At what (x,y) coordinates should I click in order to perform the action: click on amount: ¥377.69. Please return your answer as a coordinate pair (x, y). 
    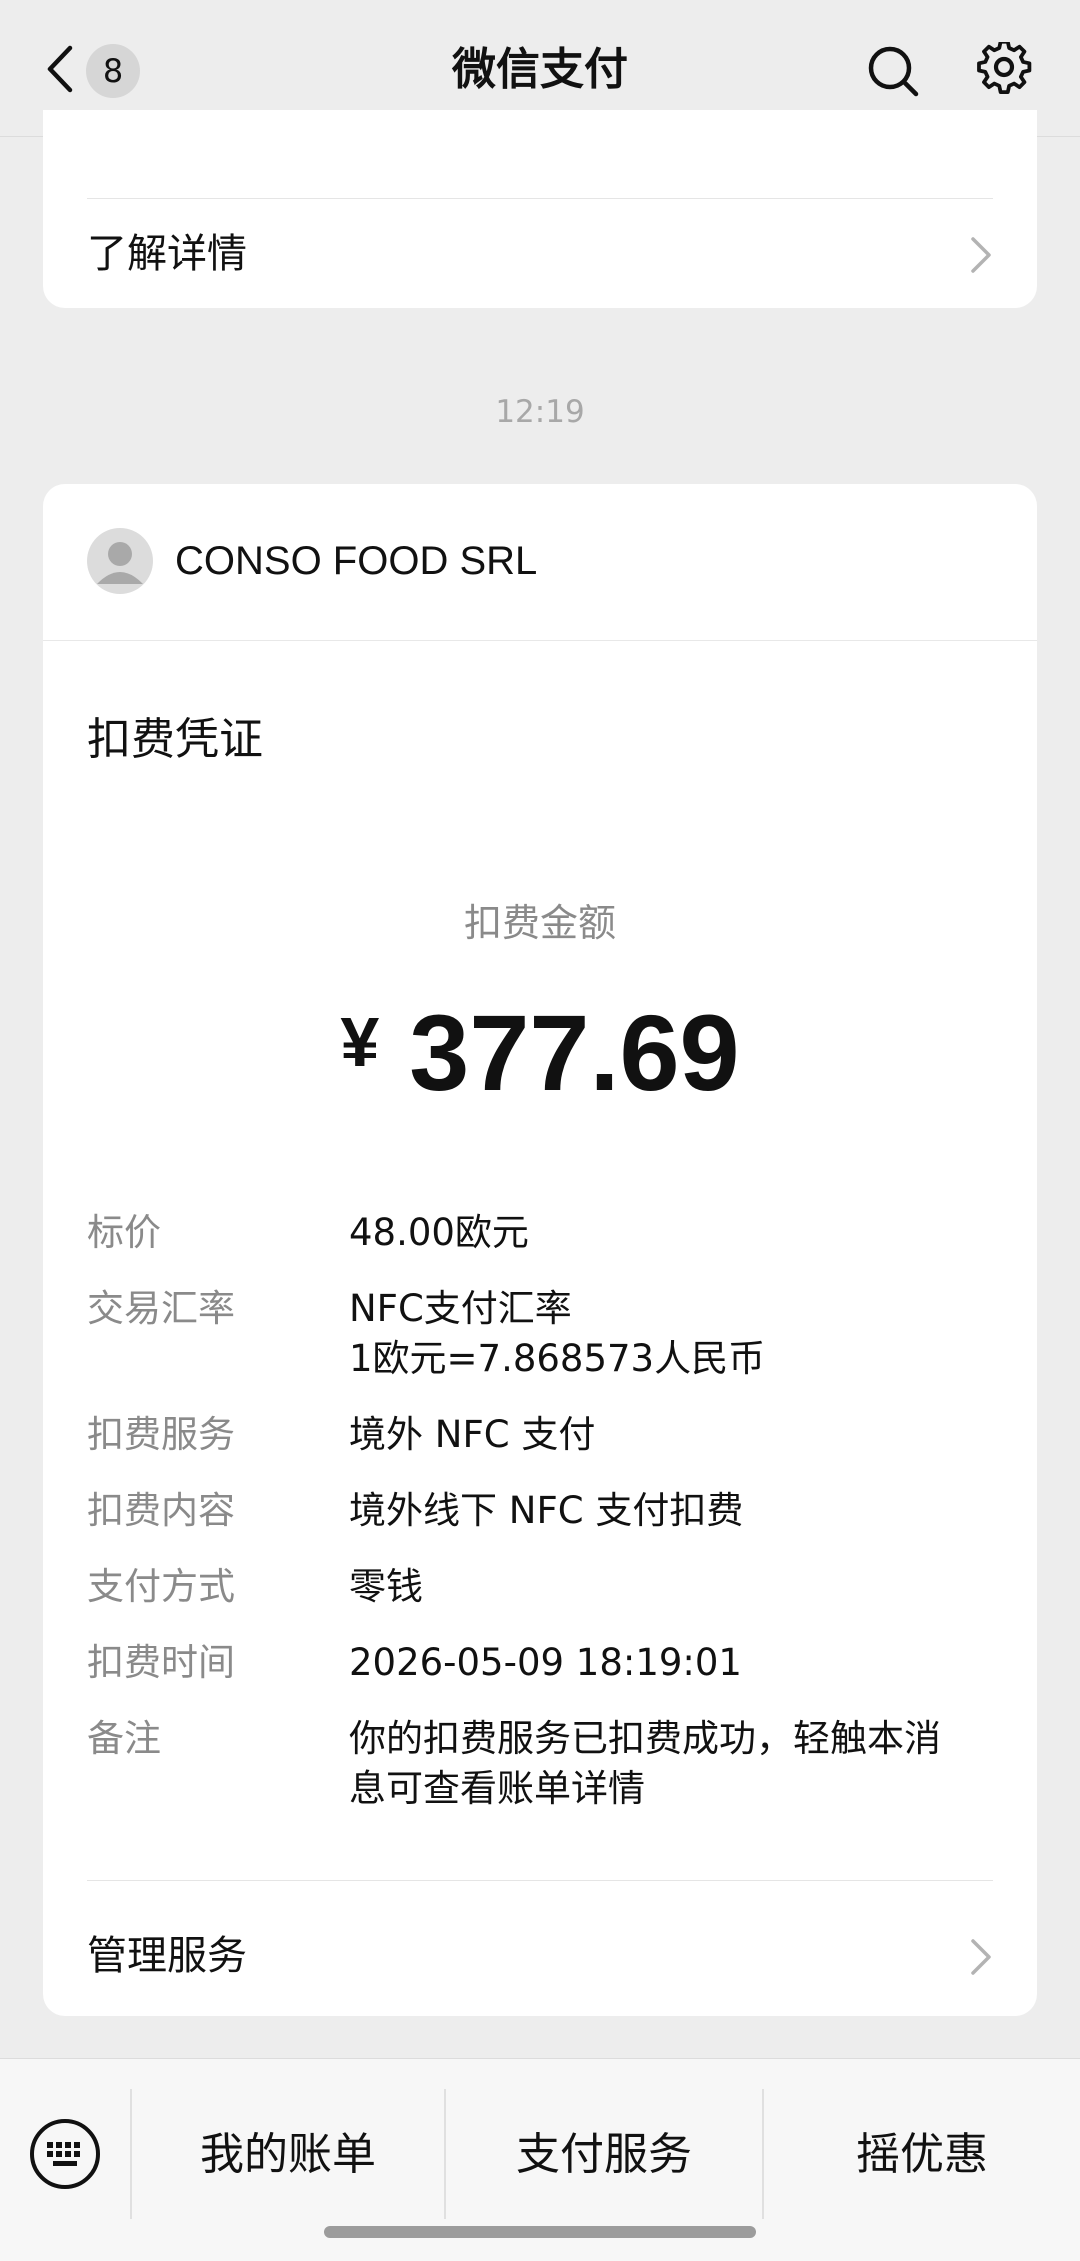
    Looking at the image, I should click on (540, 1047).